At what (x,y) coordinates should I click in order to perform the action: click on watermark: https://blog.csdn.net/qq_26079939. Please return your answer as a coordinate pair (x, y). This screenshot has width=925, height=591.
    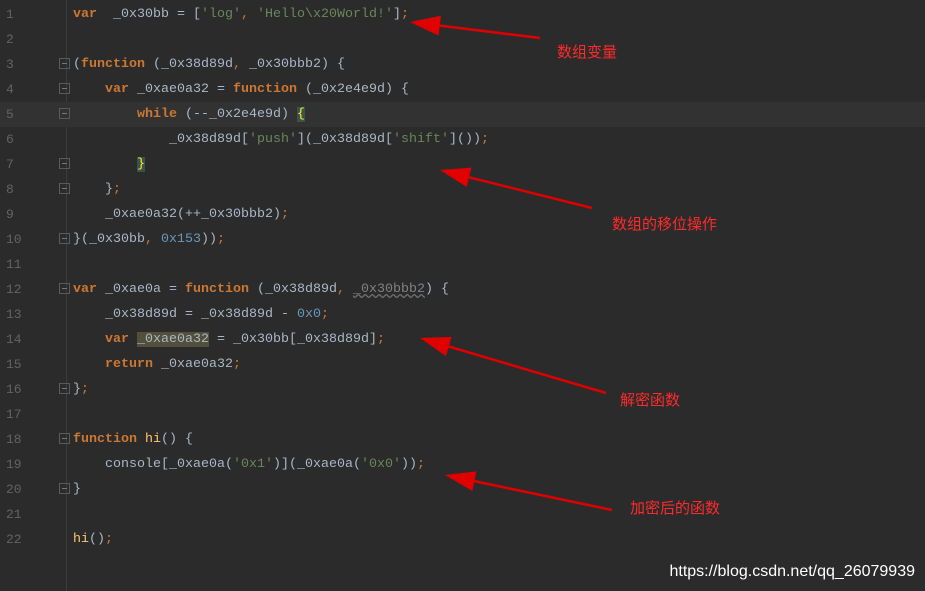
    Looking at the image, I should click on (792, 571).